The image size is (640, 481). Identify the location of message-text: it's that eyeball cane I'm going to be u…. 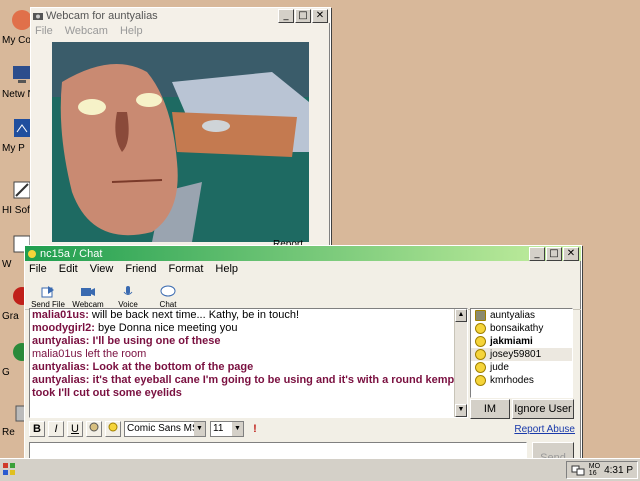
(277, 380).